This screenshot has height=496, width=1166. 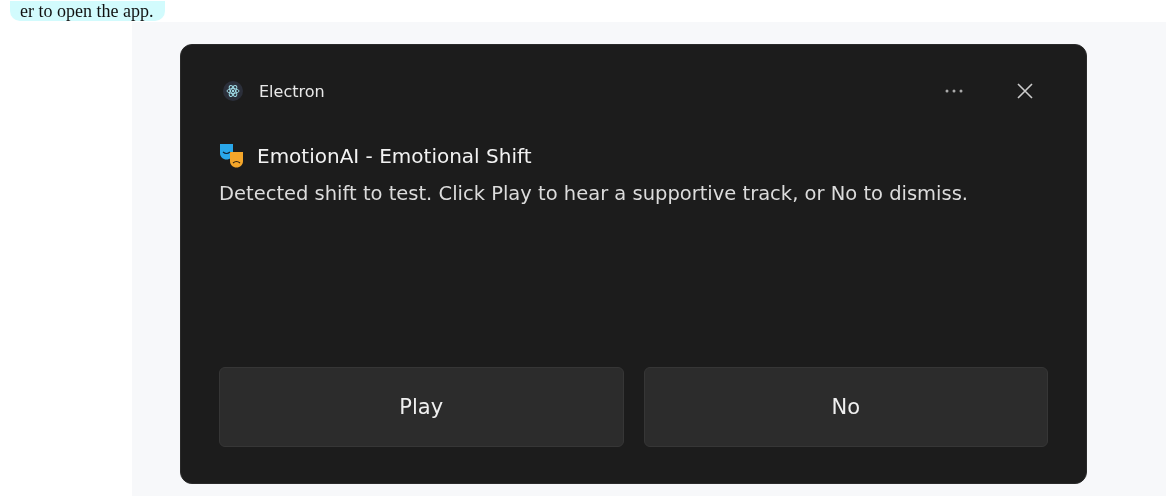 I want to click on action-button: No, so click(x=845, y=407).